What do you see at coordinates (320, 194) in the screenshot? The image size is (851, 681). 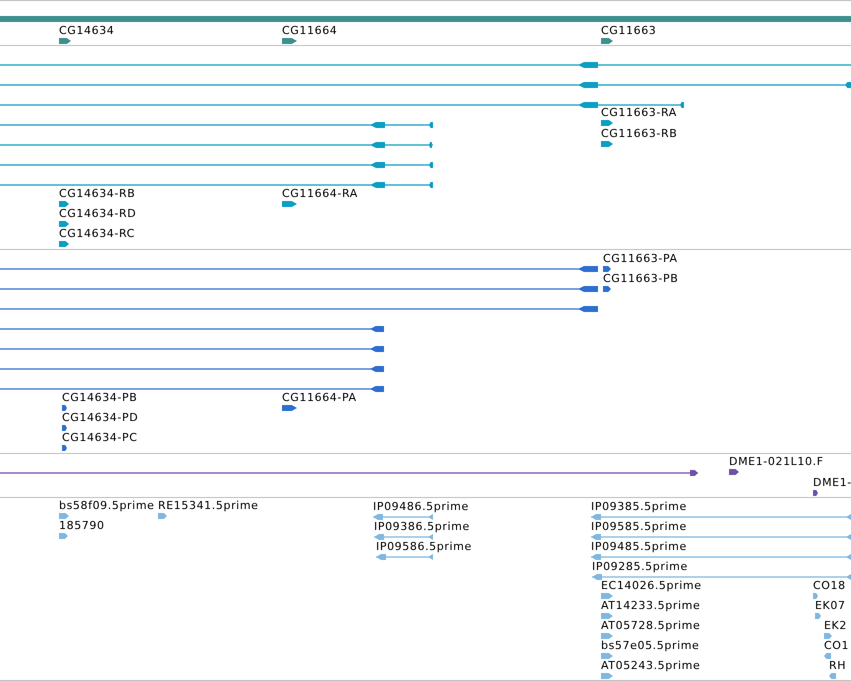 I see `feature-label: CG11664-RA` at bounding box center [320, 194].